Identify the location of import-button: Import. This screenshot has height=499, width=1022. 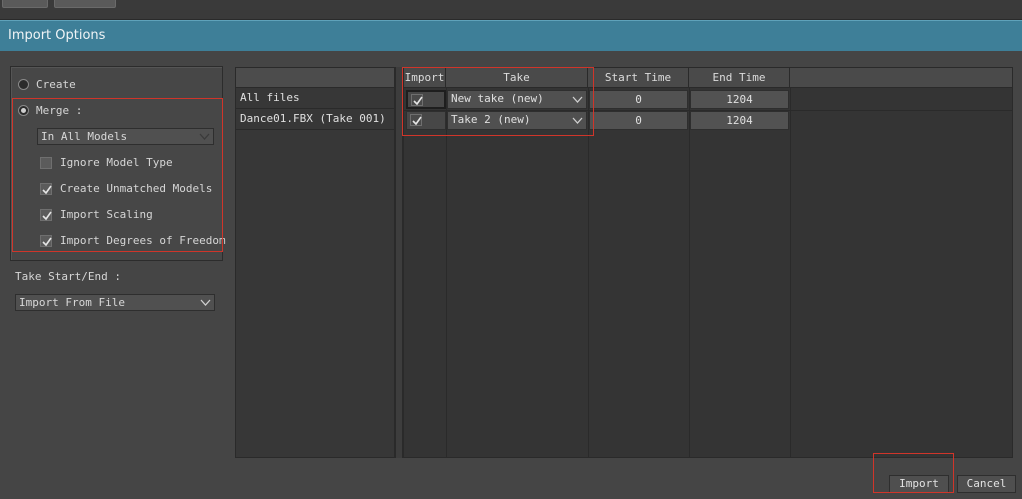
(919, 484).